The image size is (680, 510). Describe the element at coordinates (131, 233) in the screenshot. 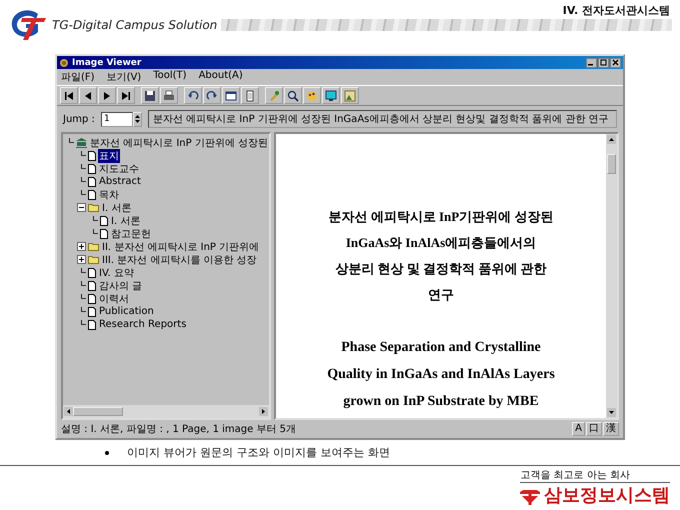

I see `tree-item: 참고문헌` at that location.